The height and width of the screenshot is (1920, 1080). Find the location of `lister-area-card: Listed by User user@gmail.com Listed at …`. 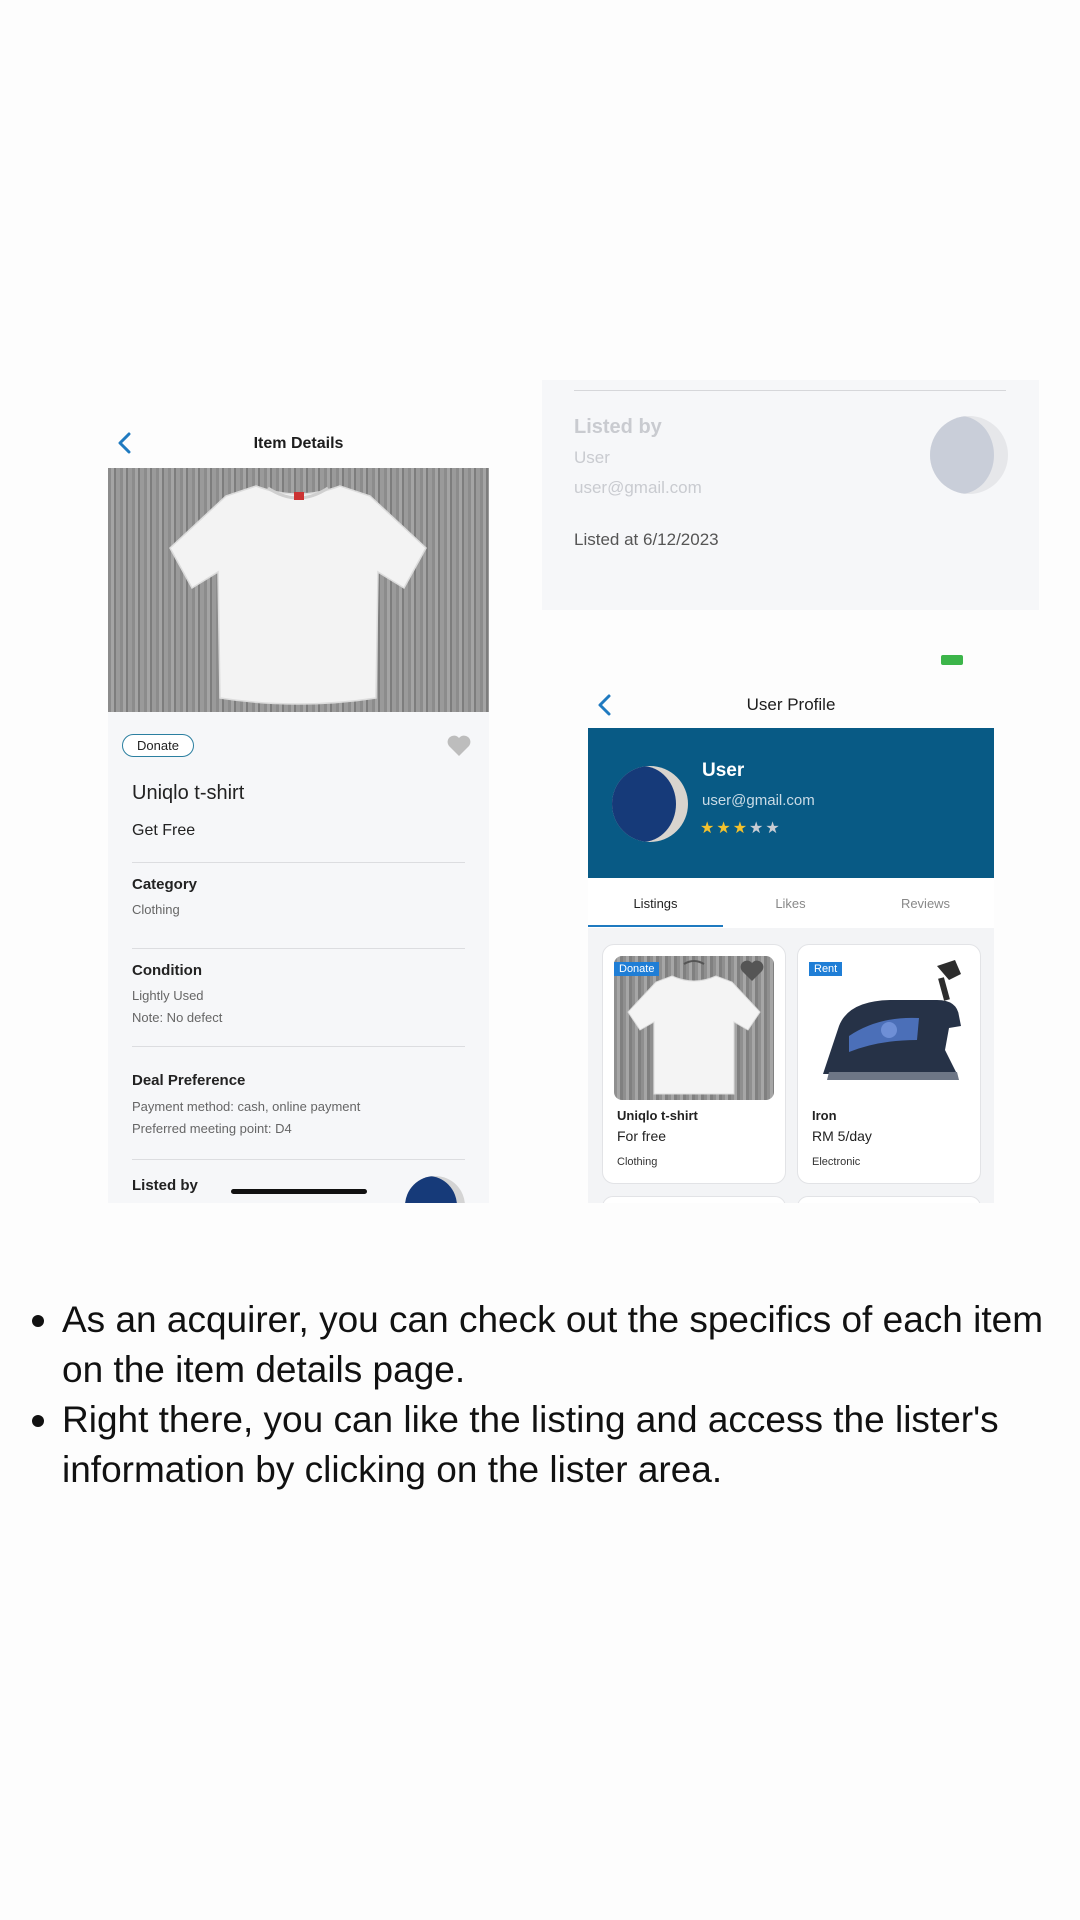

lister-area-card: Listed by User user@gmail.com Listed at … is located at coordinates (790, 495).